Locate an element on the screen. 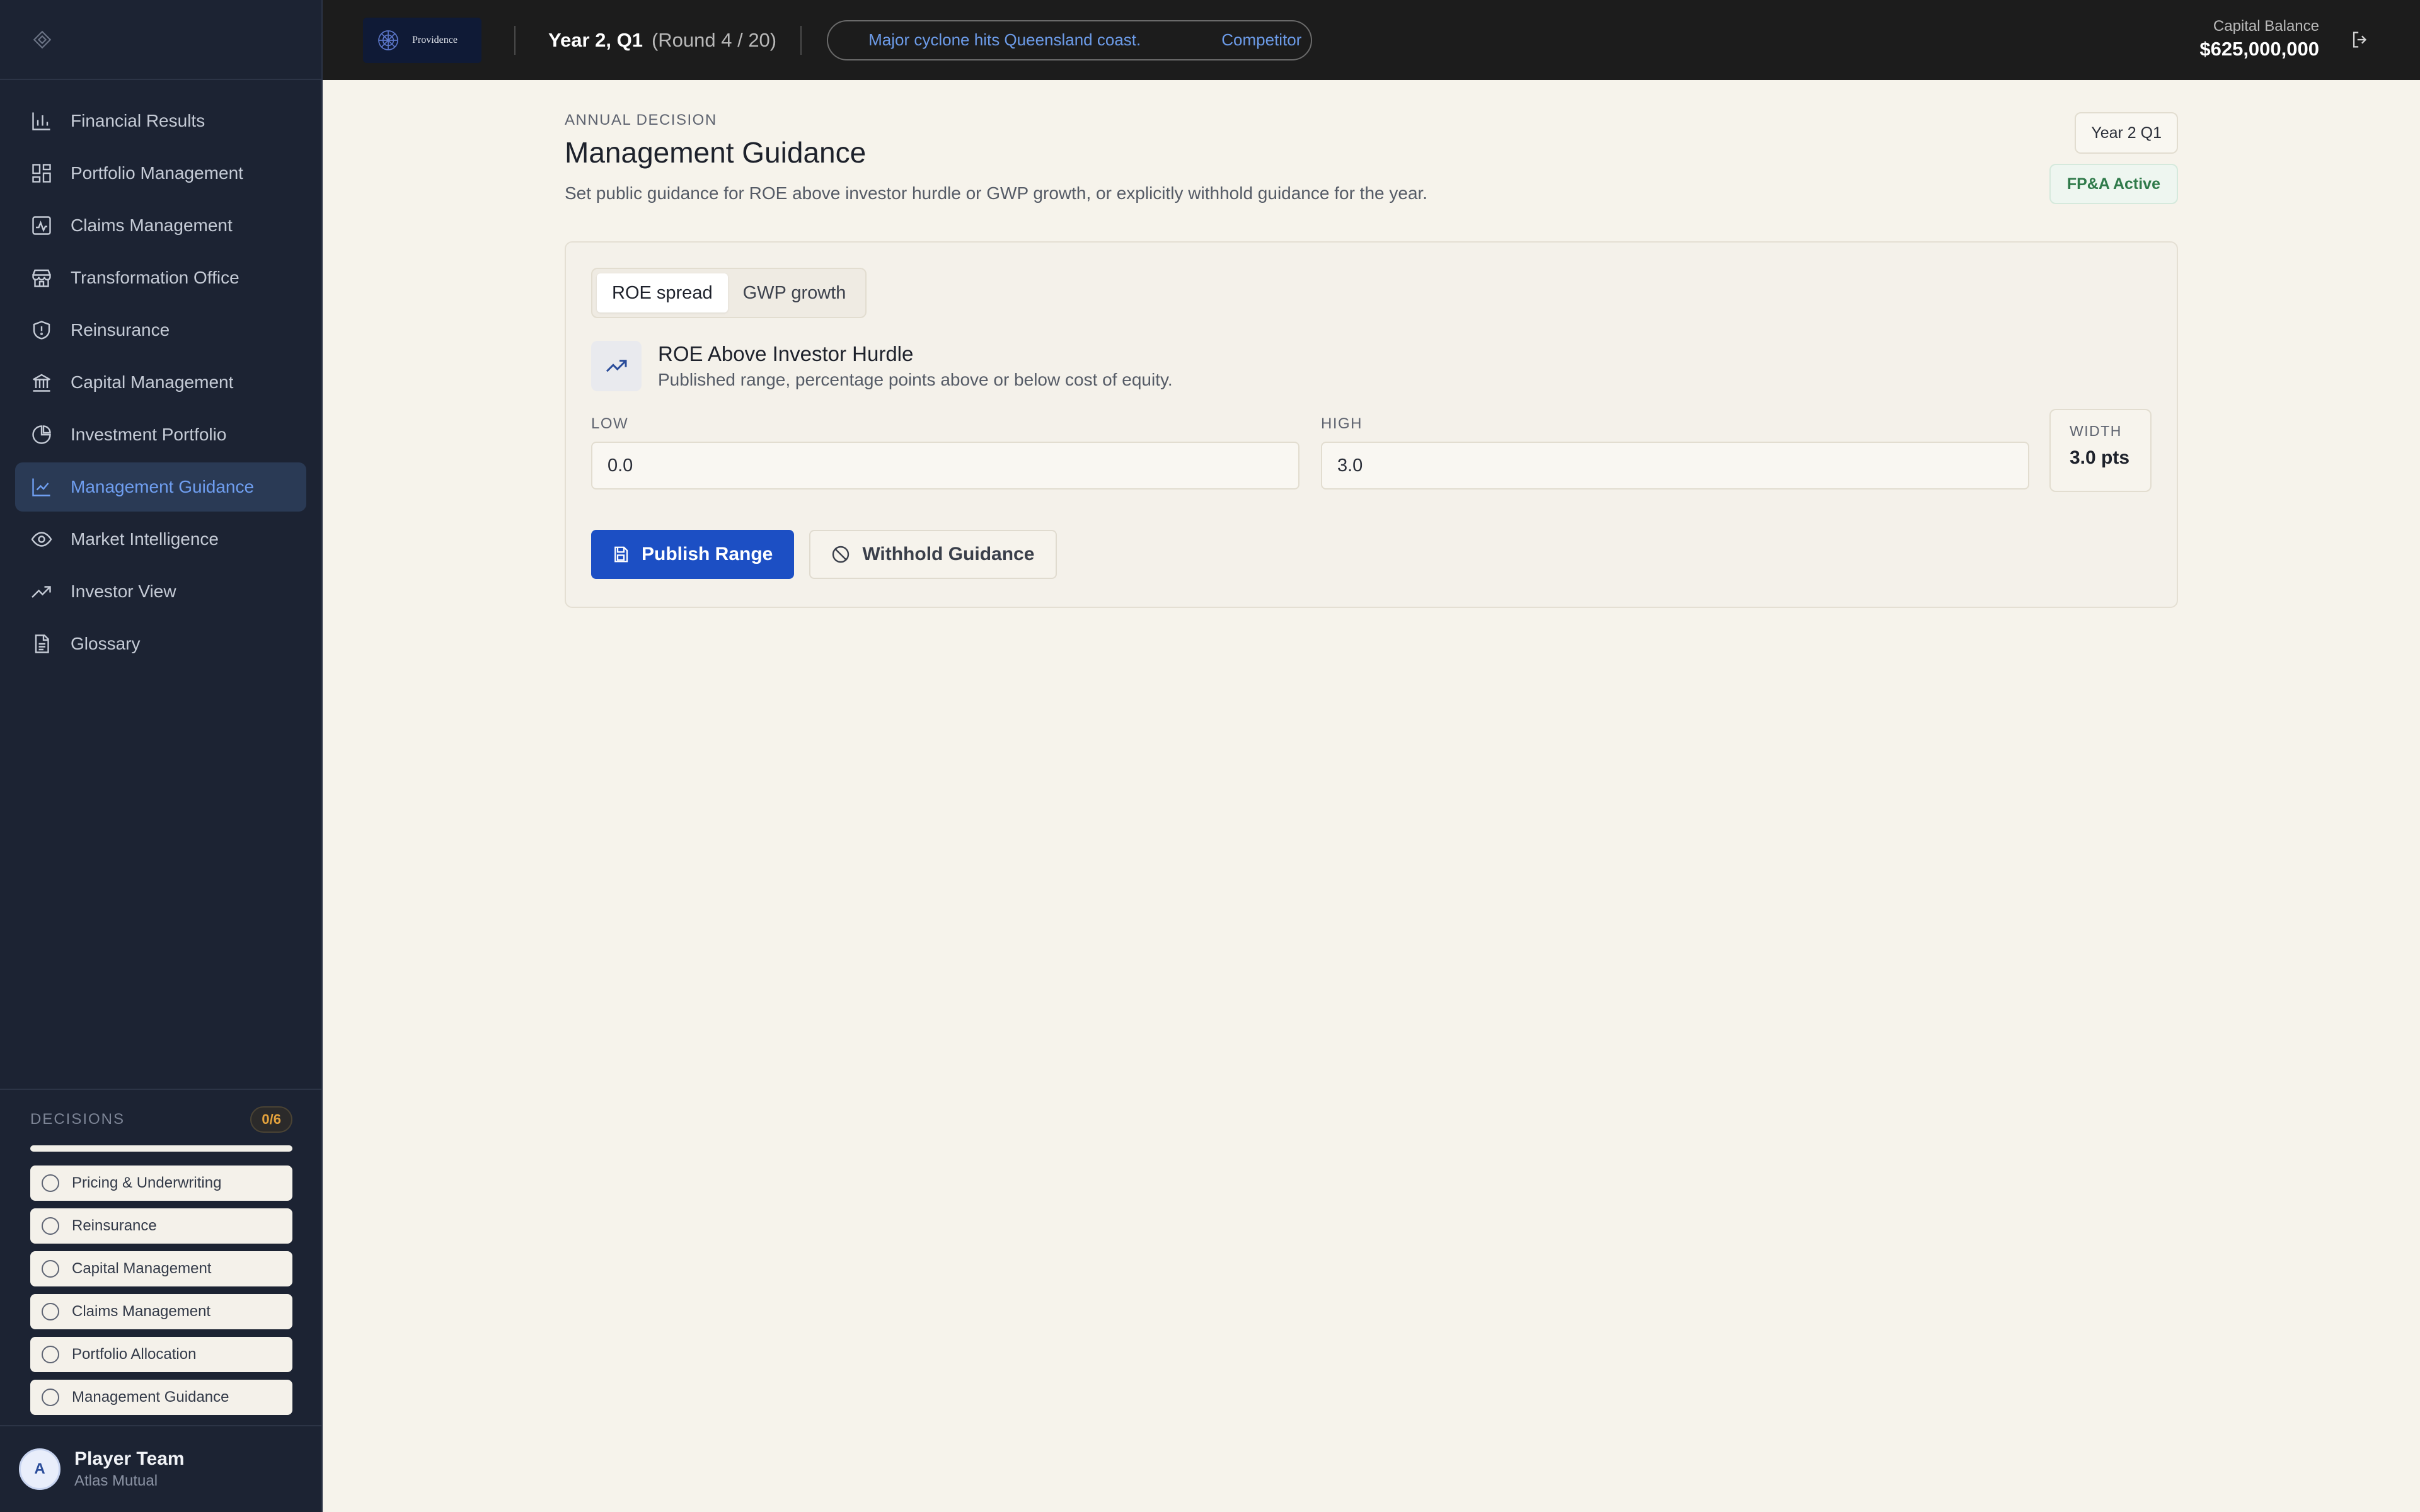 This screenshot has width=2420, height=1512. decision-item-label: Claims Management is located at coordinates (142, 1311).